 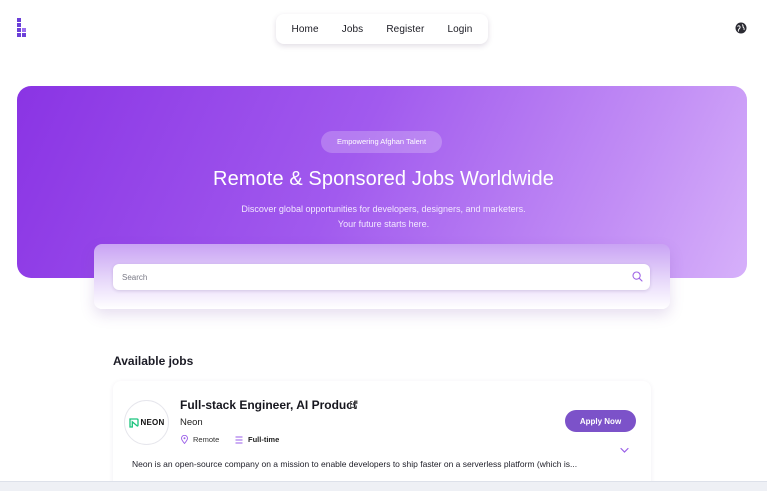 I want to click on apply-now-button: Apply Now, so click(x=600, y=421).